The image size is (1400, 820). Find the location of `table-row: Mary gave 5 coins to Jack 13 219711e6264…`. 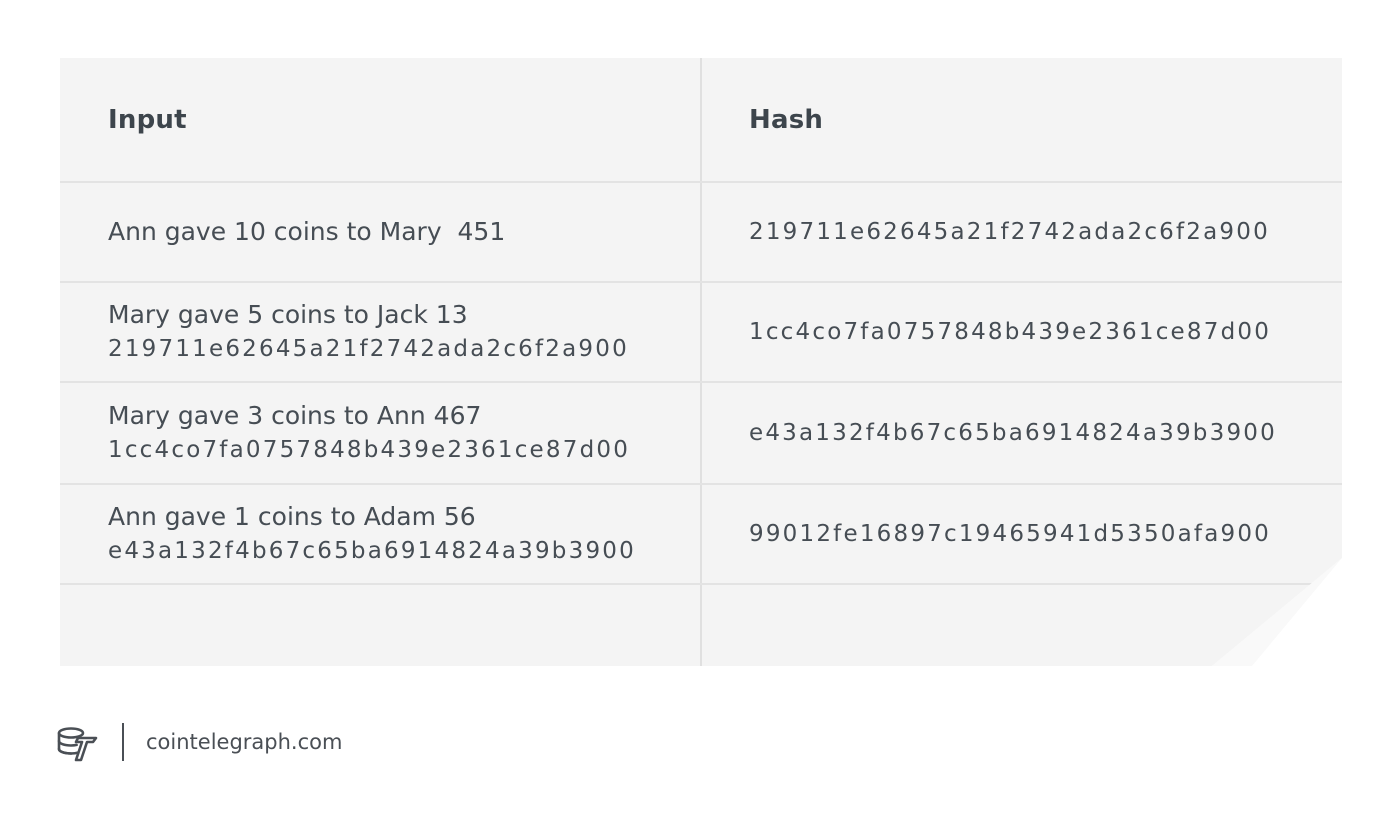

table-row: Mary gave 5 coins to Jack 13 219711e6264… is located at coordinates (701, 333).